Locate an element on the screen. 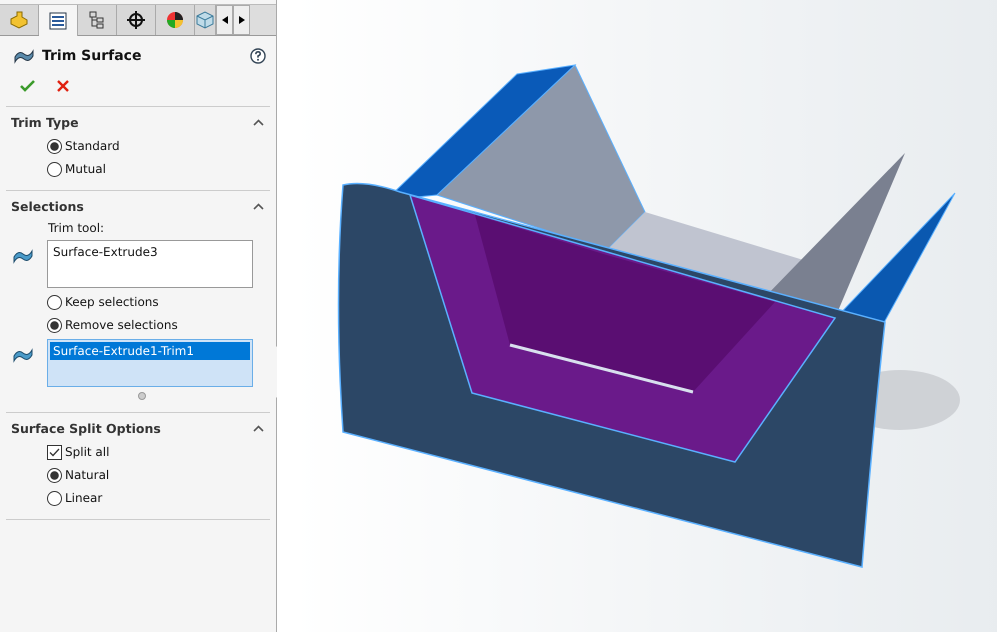 The width and height of the screenshot is (997, 632). scroll-left-button is located at coordinates (224, 20).